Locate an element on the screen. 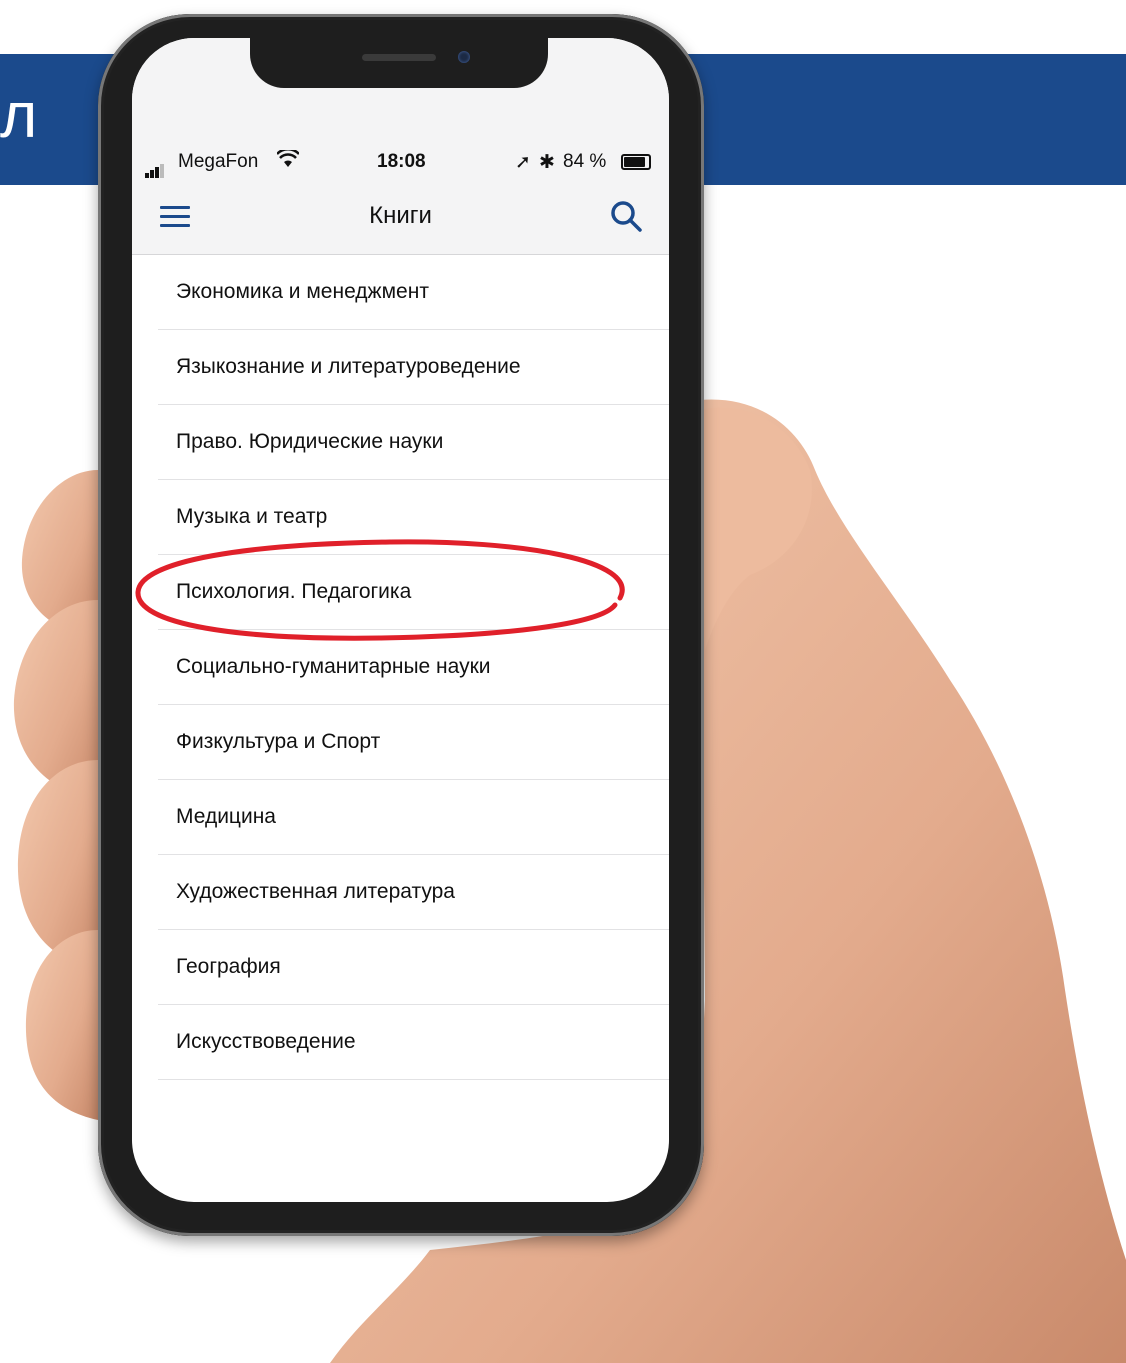  carrier-name: MegaFon is located at coordinates (218, 161).